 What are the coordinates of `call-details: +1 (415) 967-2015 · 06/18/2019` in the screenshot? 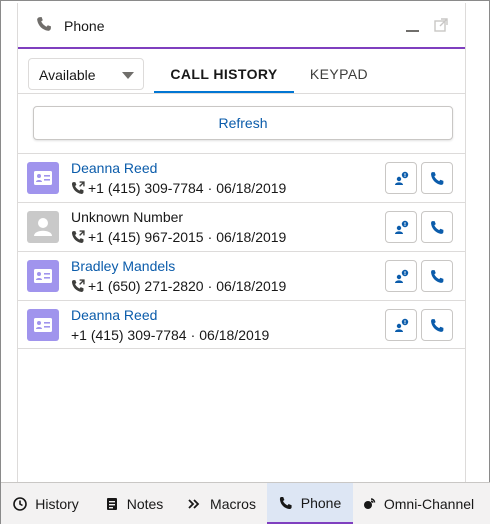 It's located at (178, 237).